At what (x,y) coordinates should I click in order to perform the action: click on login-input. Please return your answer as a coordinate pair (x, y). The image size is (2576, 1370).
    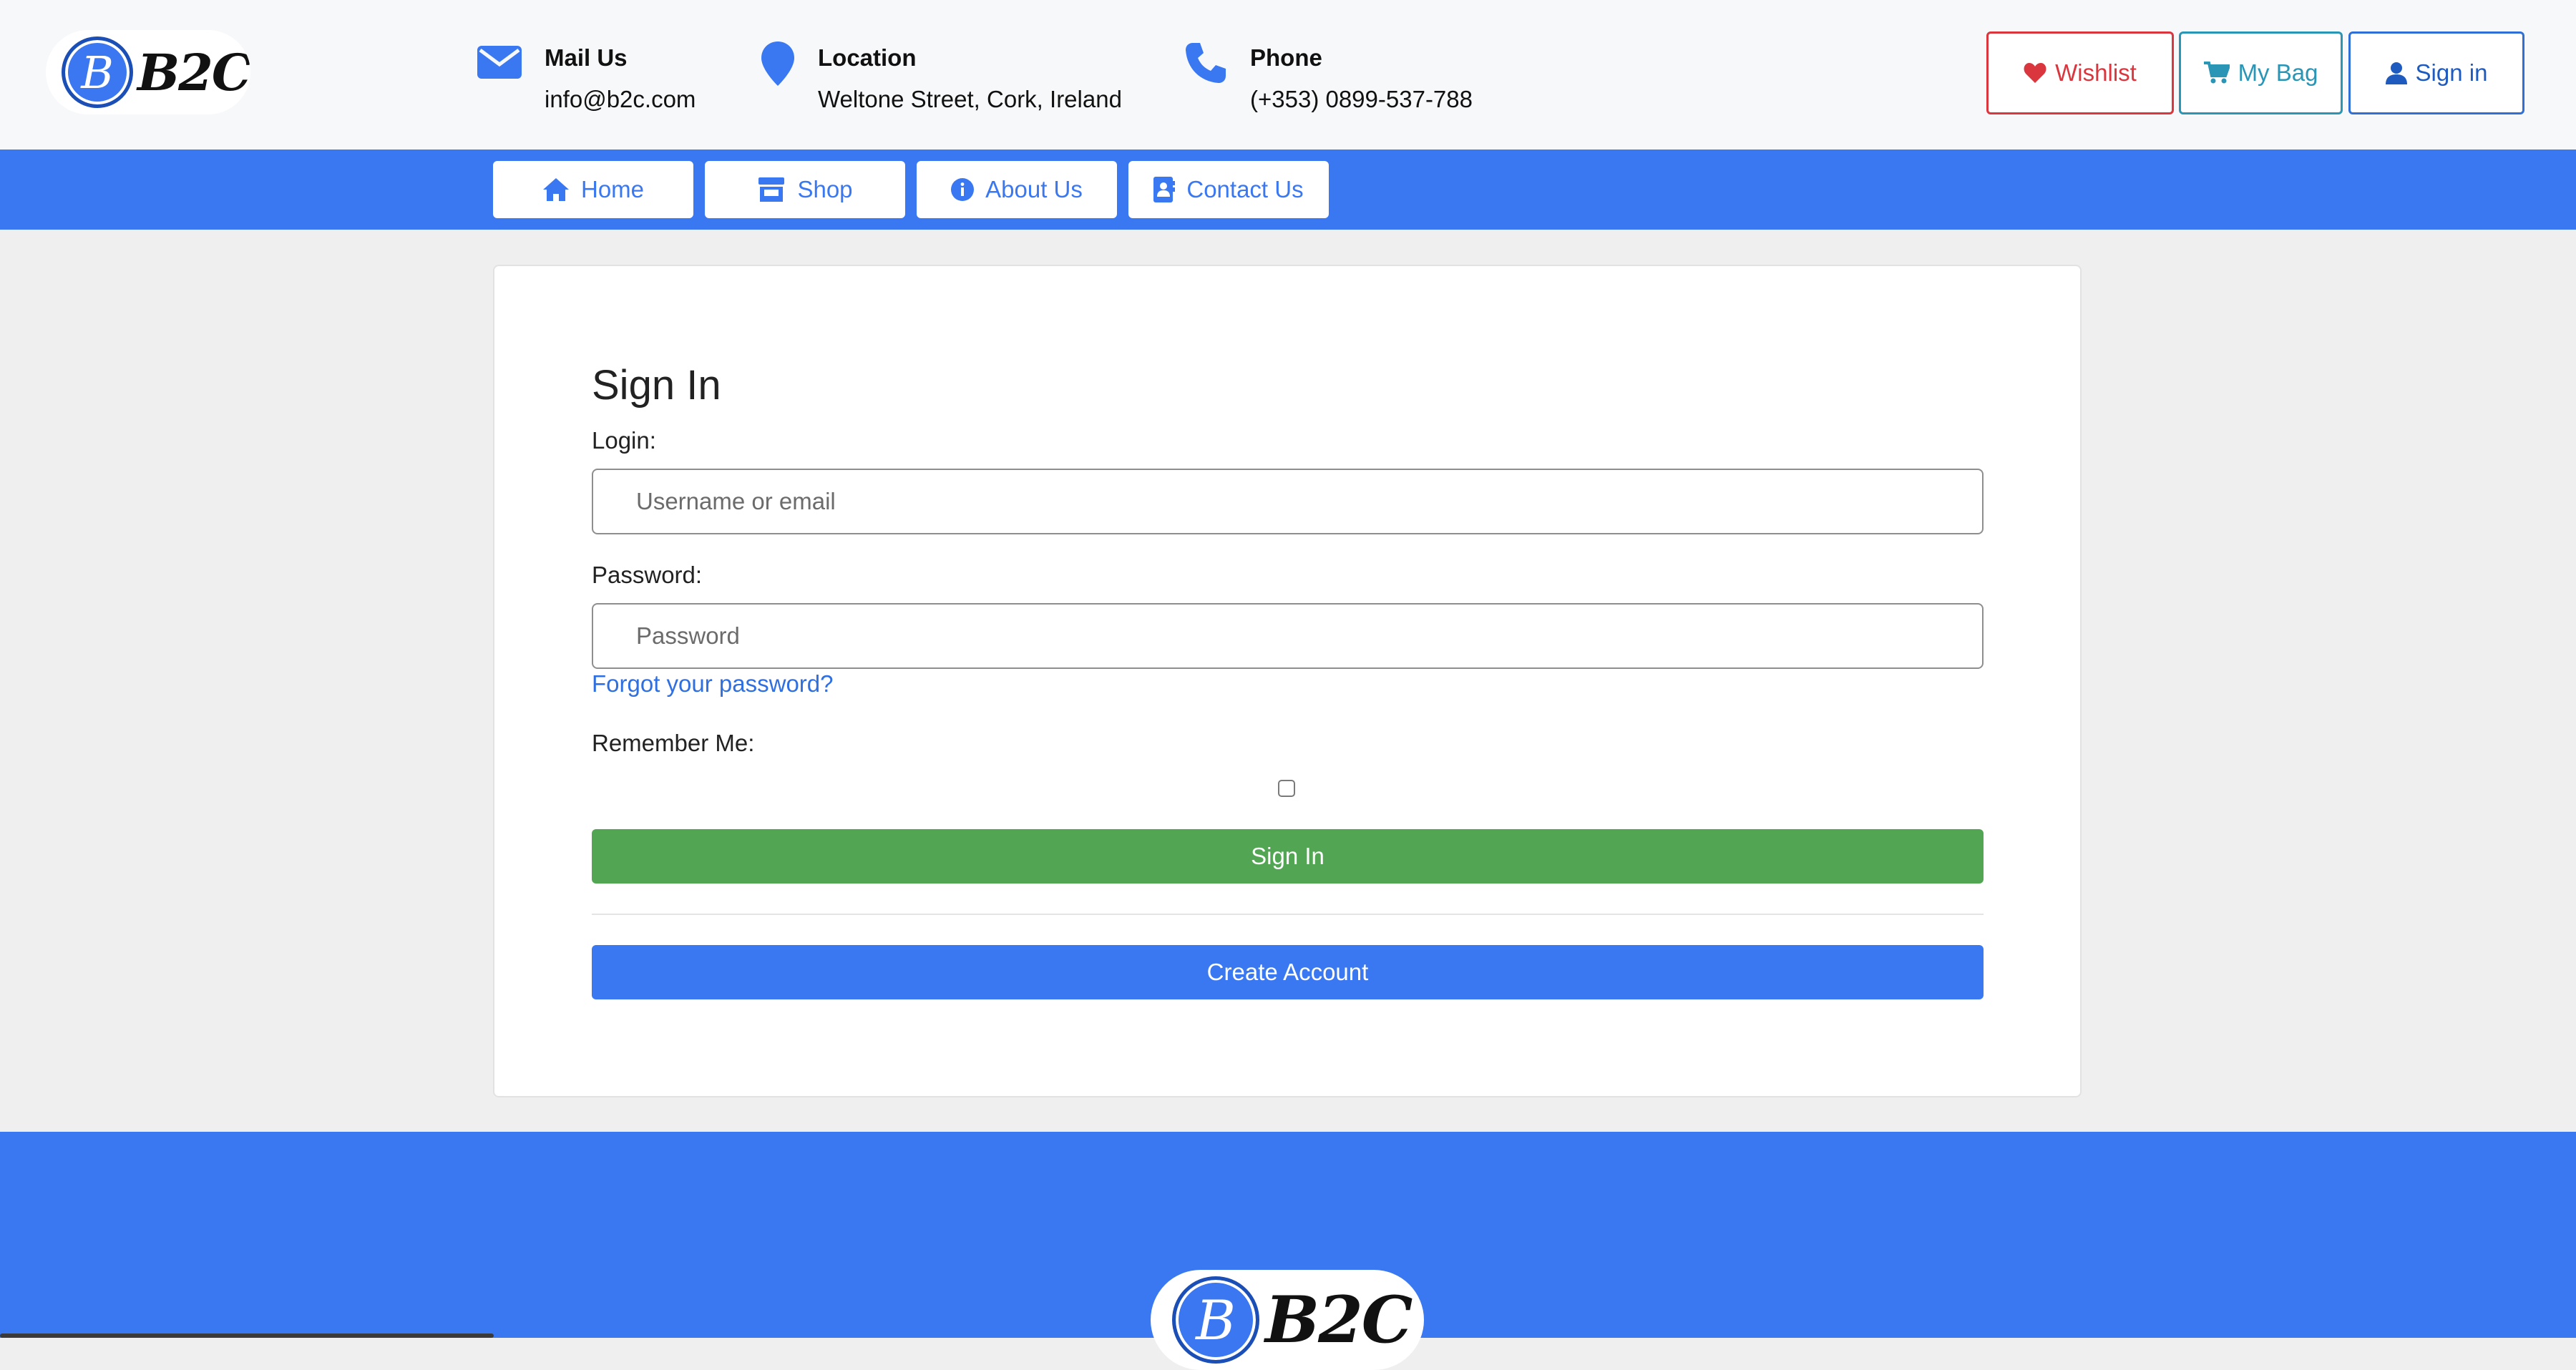
    Looking at the image, I should click on (1288, 501).